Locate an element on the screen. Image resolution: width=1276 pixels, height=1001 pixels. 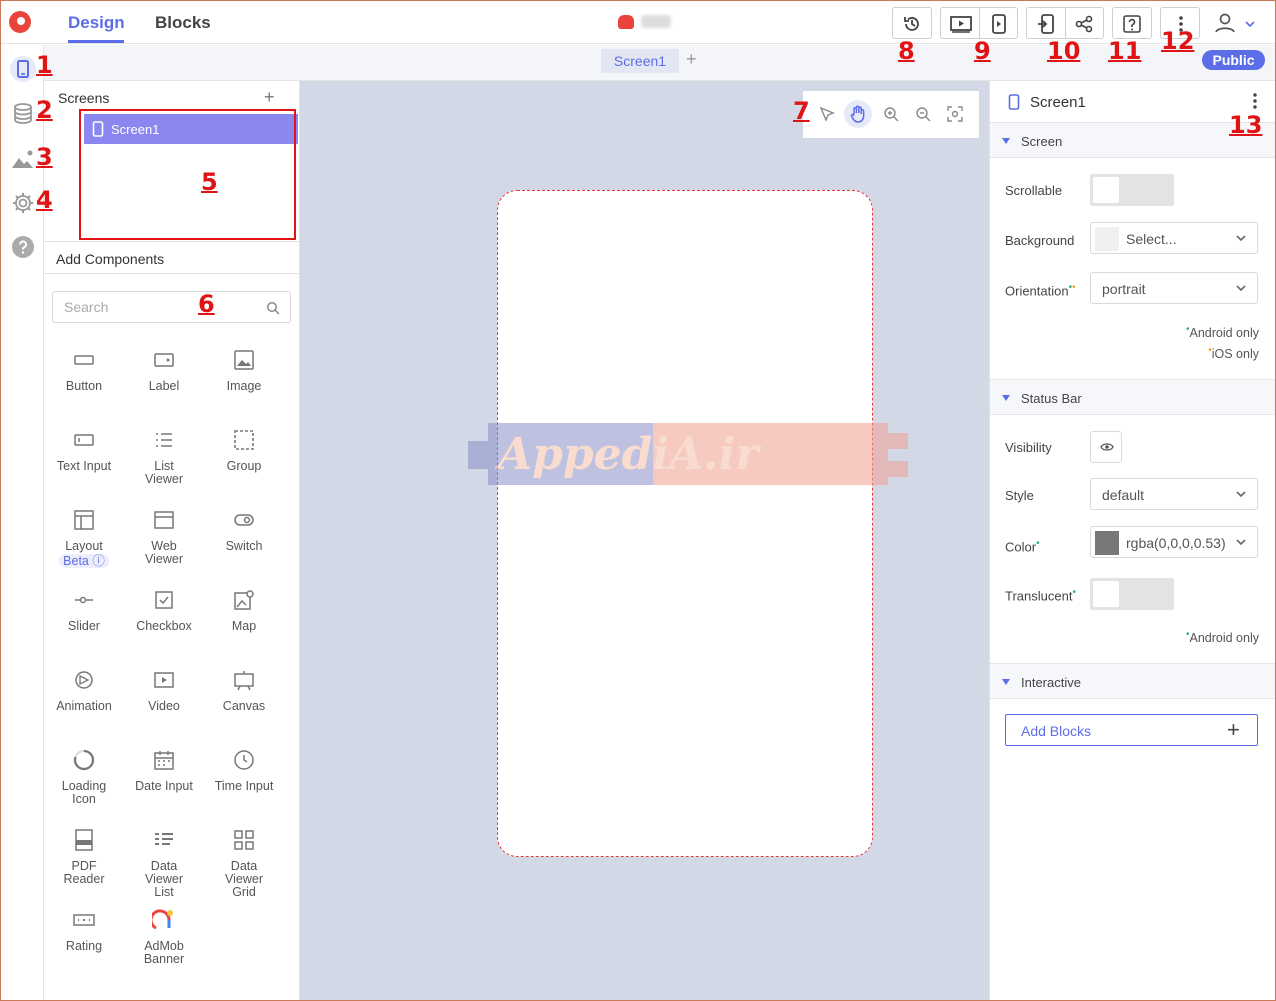
component-data-viewer-list: Data Viewer List is located at coordinates (164, 863).